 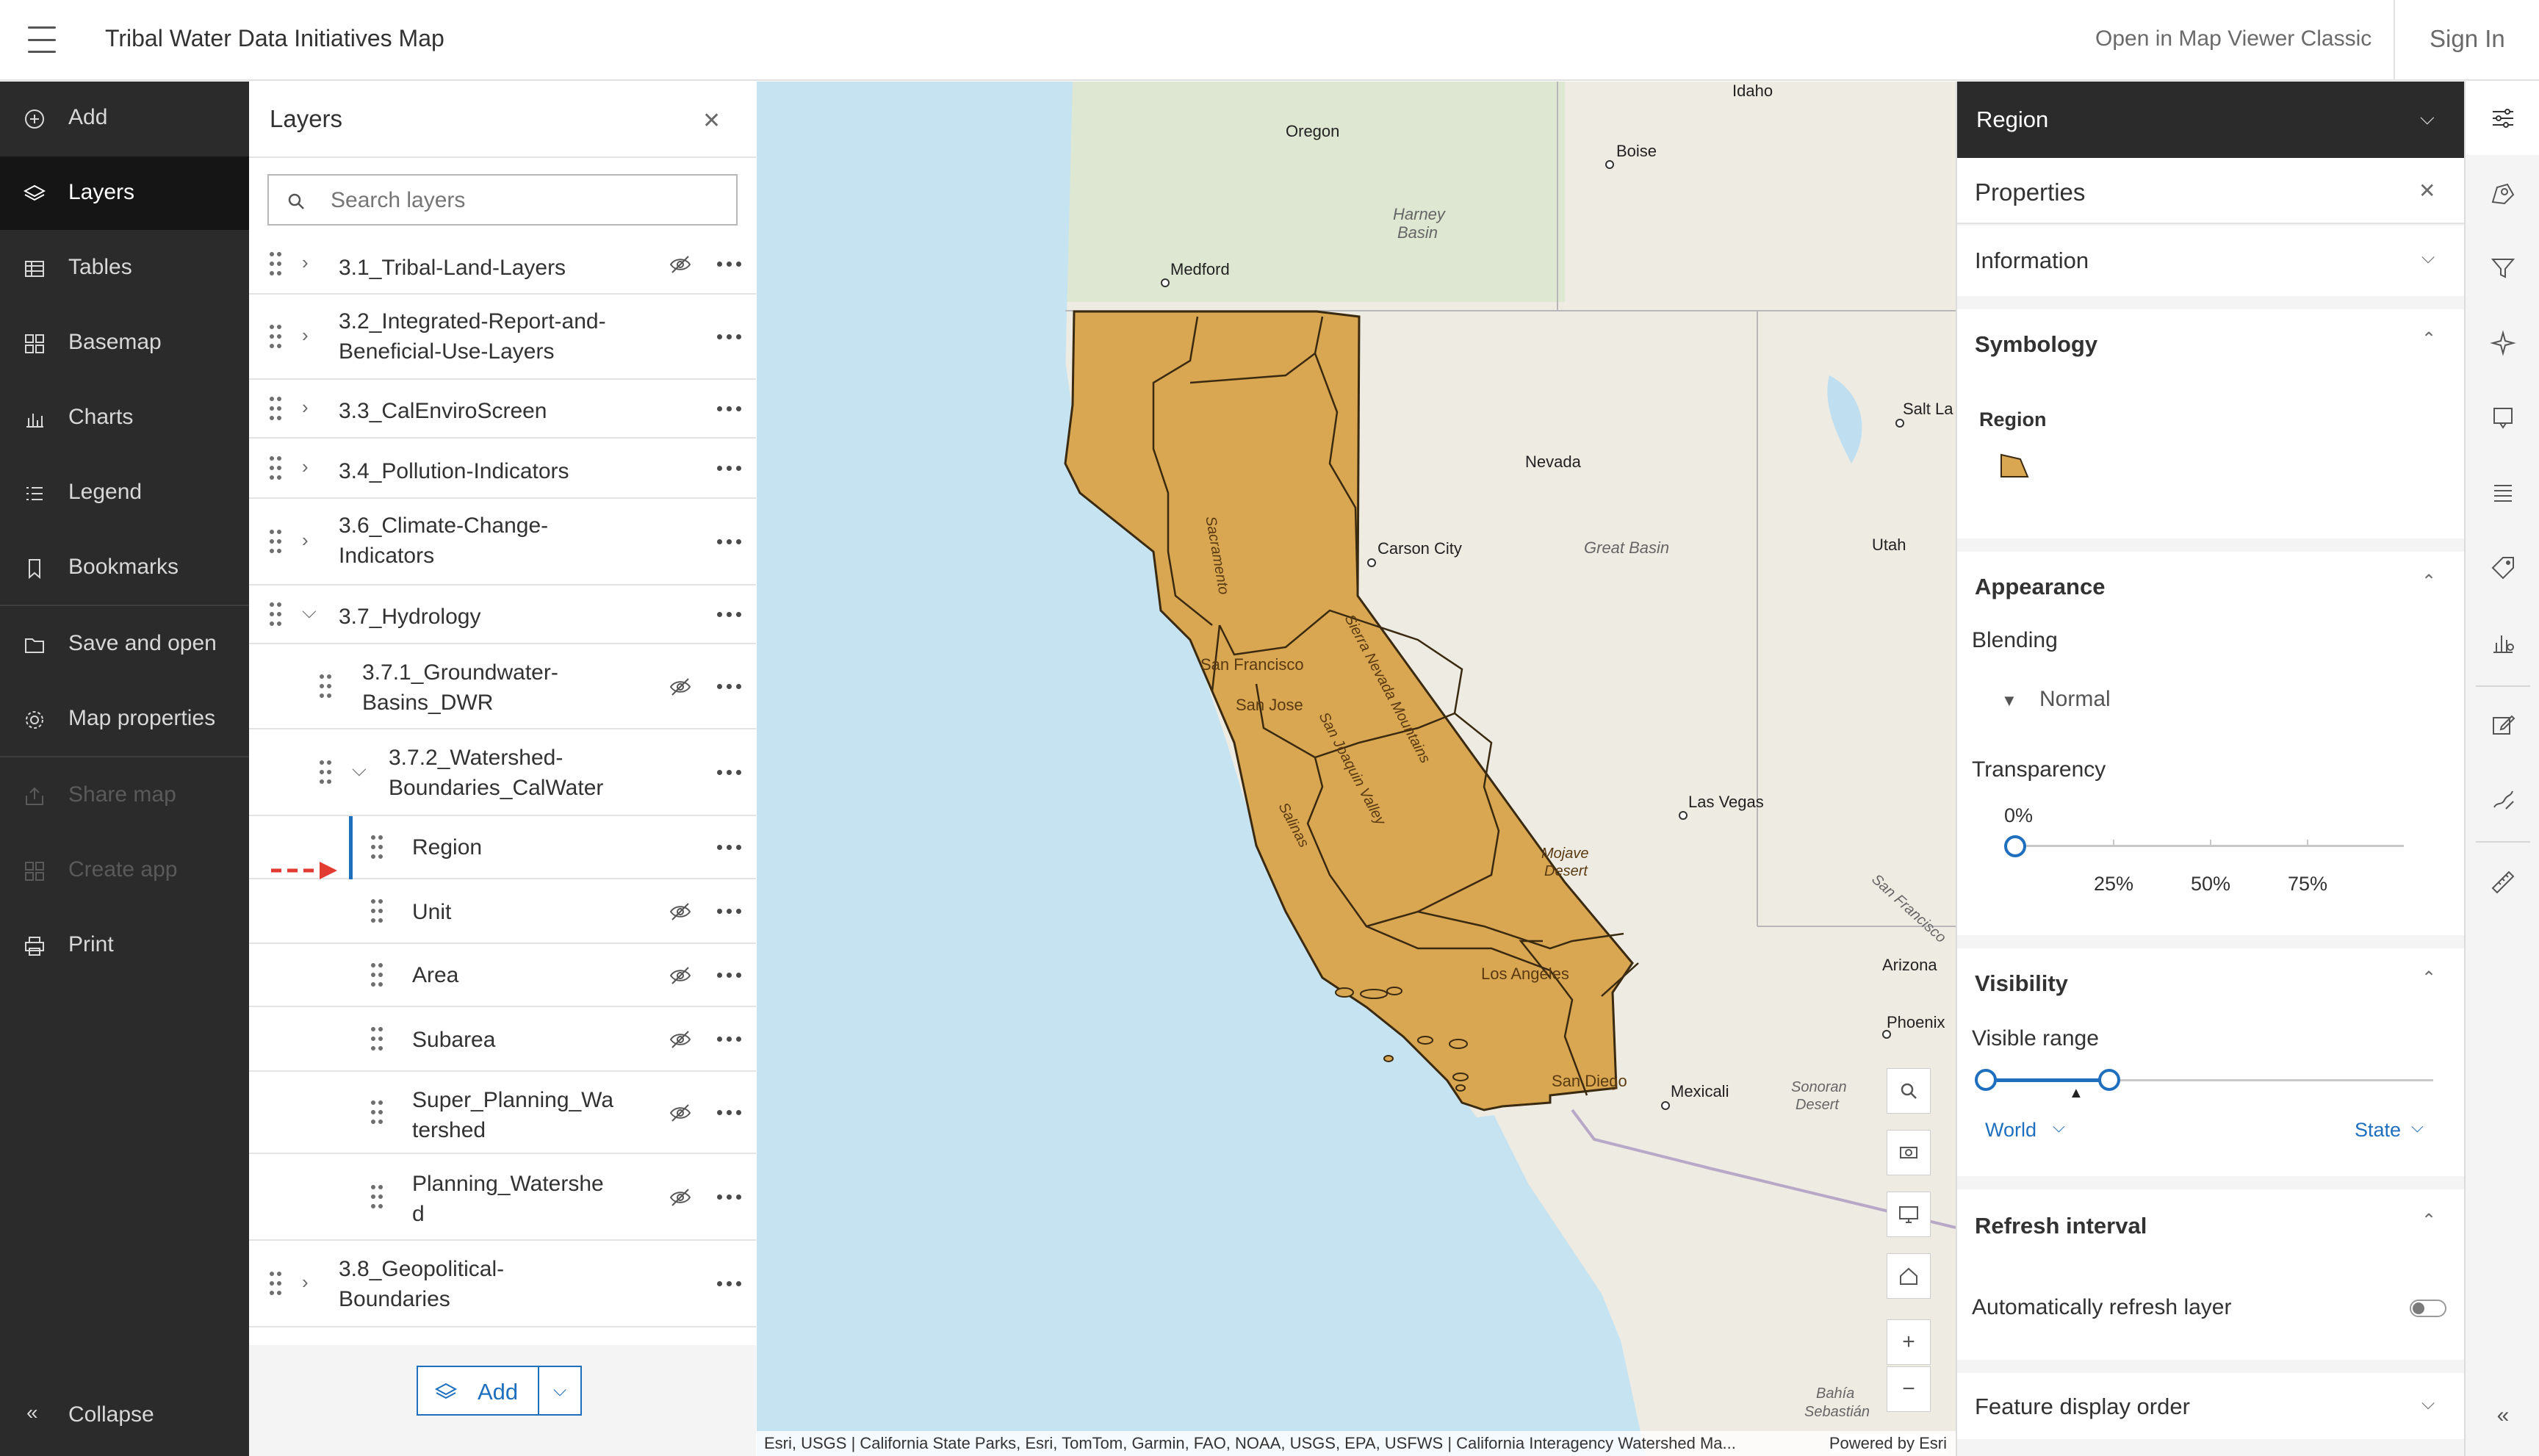 What do you see at coordinates (124, 118) in the screenshot?
I see `nav-add: Add` at bounding box center [124, 118].